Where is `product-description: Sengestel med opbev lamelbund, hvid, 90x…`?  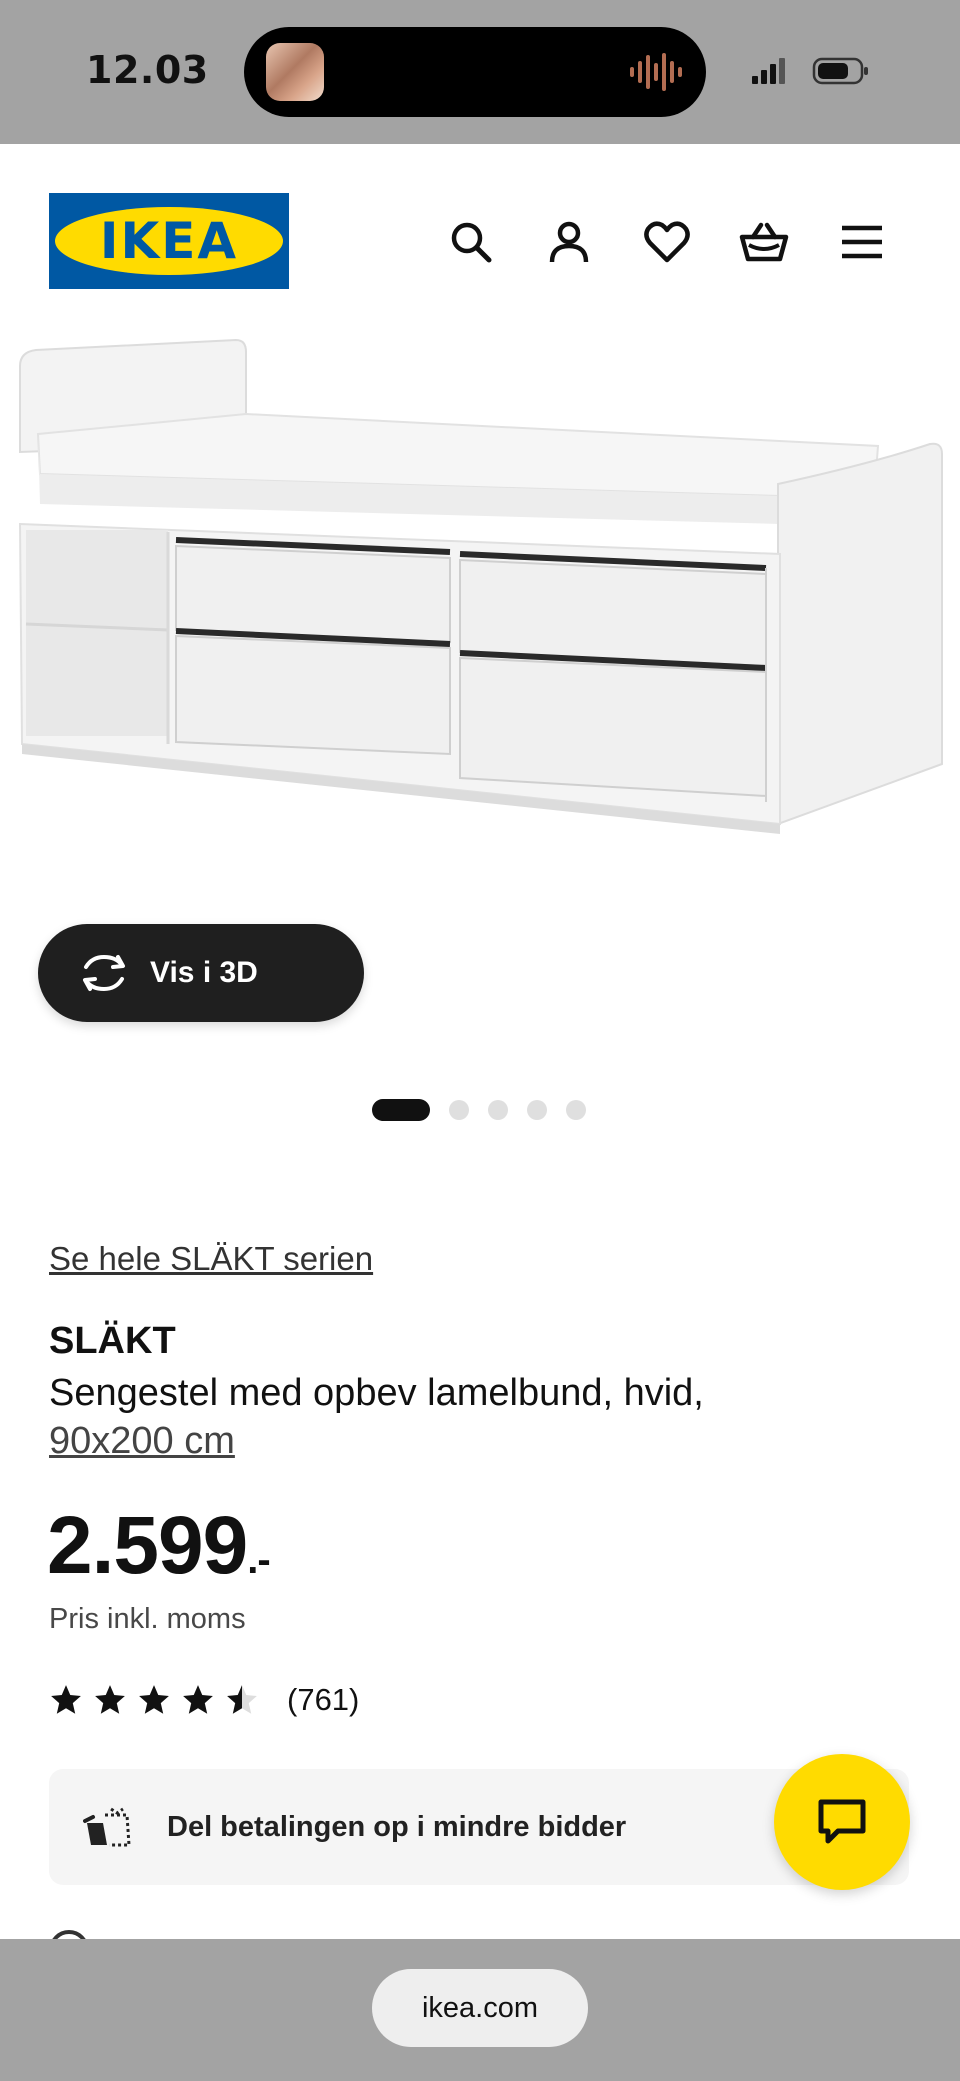 product-description: Sengestel med opbev lamelbund, hvid, 90x… is located at coordinates (479, 1417).